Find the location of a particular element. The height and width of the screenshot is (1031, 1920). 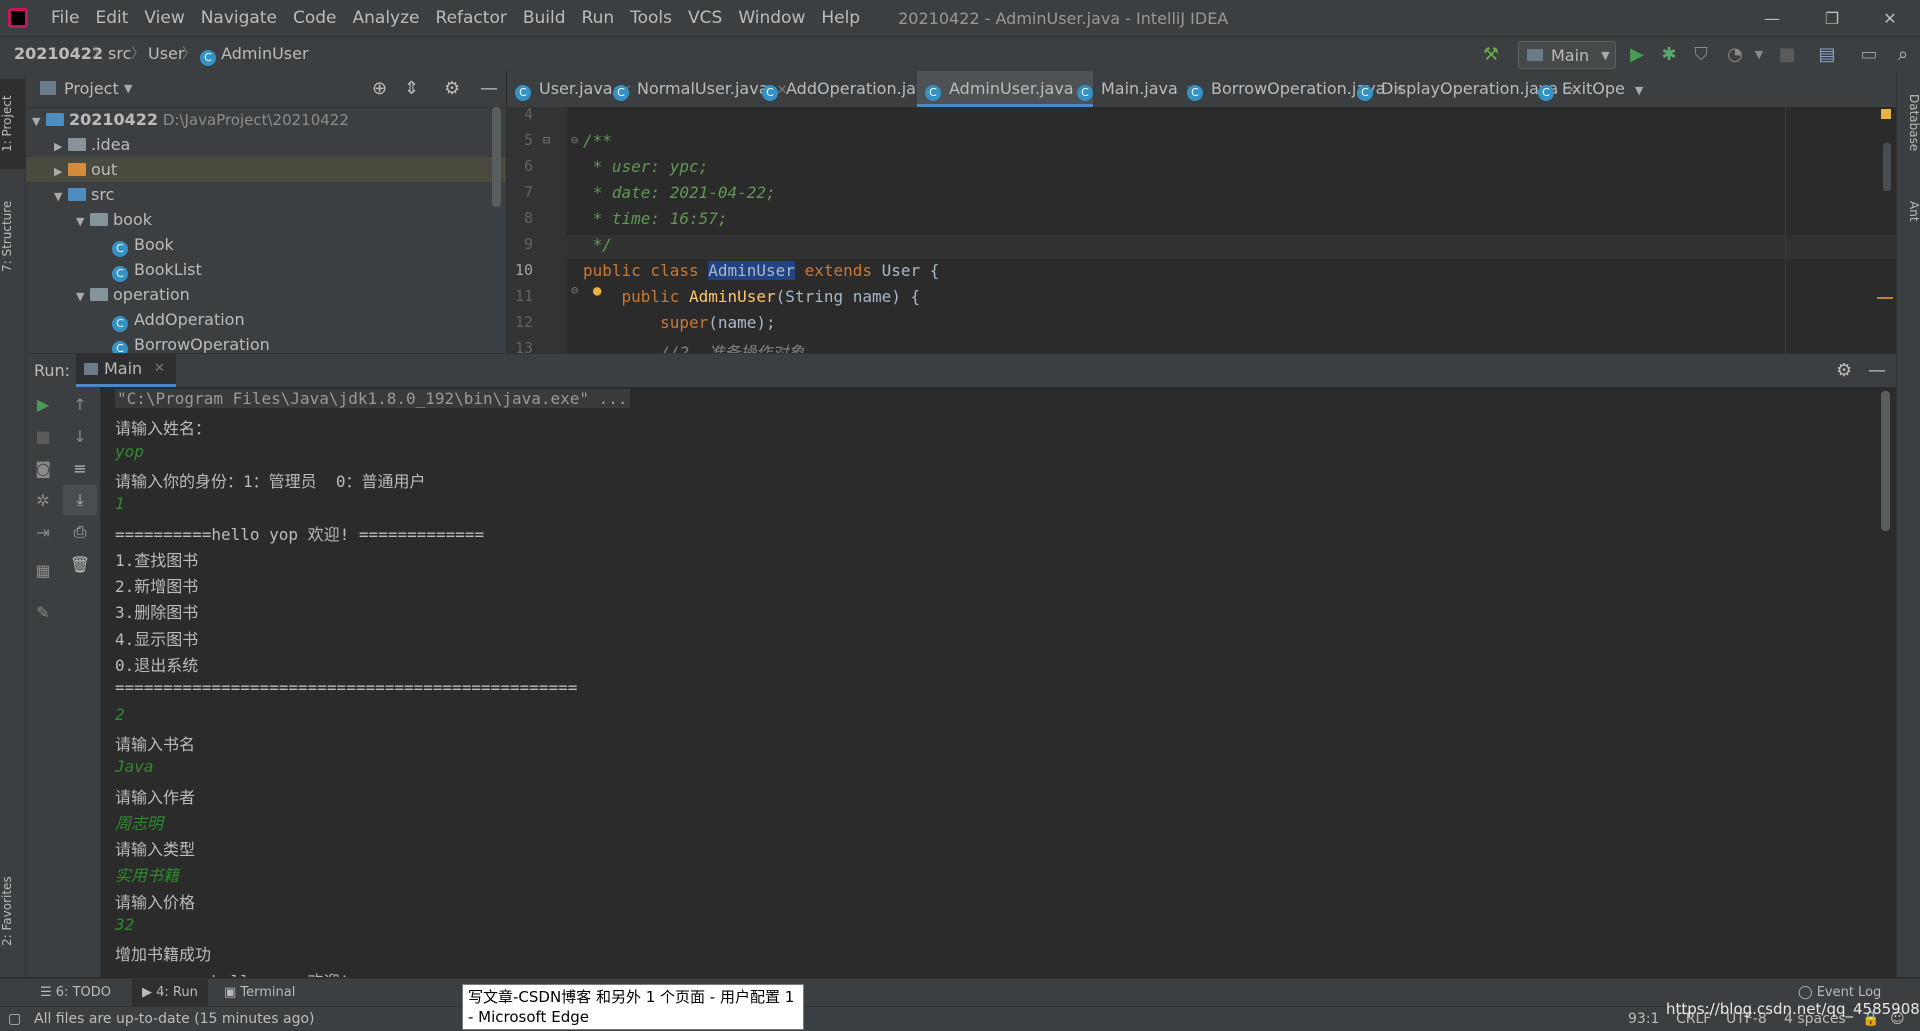

soft-wrap-icon: ≡ is located at coordinates (80, 468).